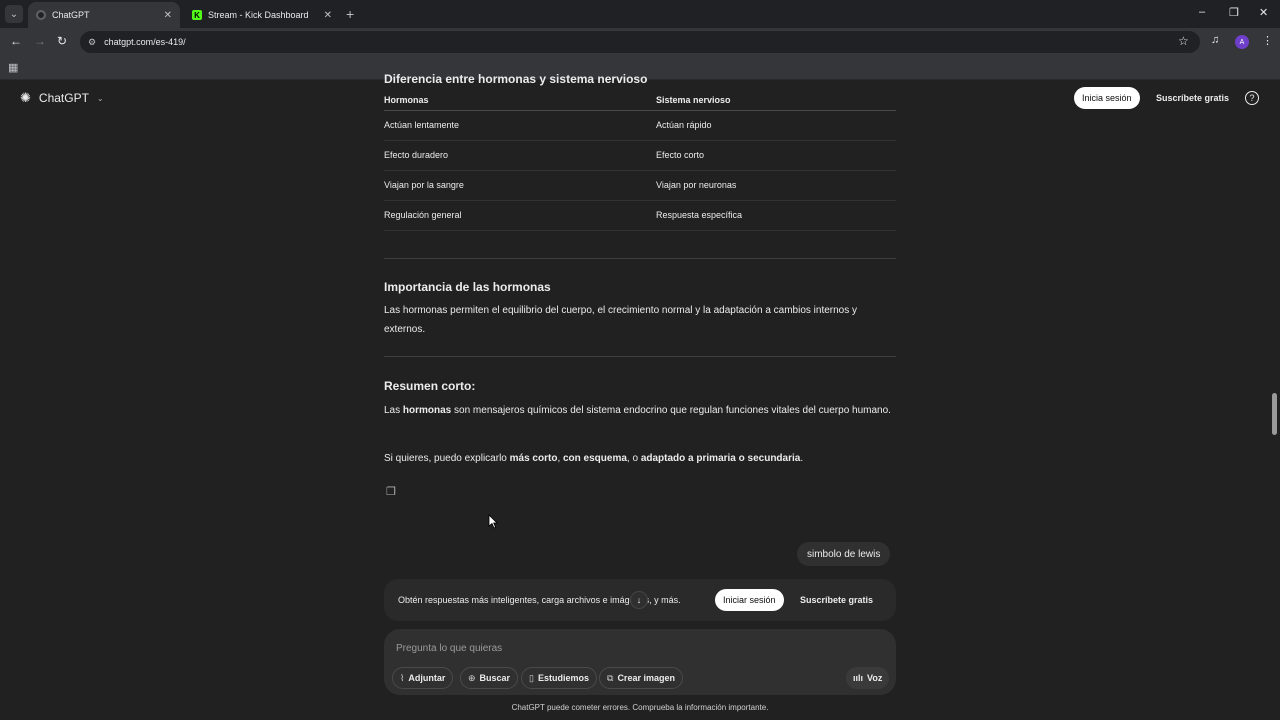  Describe the element at coordinates (563, 678) in the screenshot. I see `chip-label: Estudiemos` at that location.